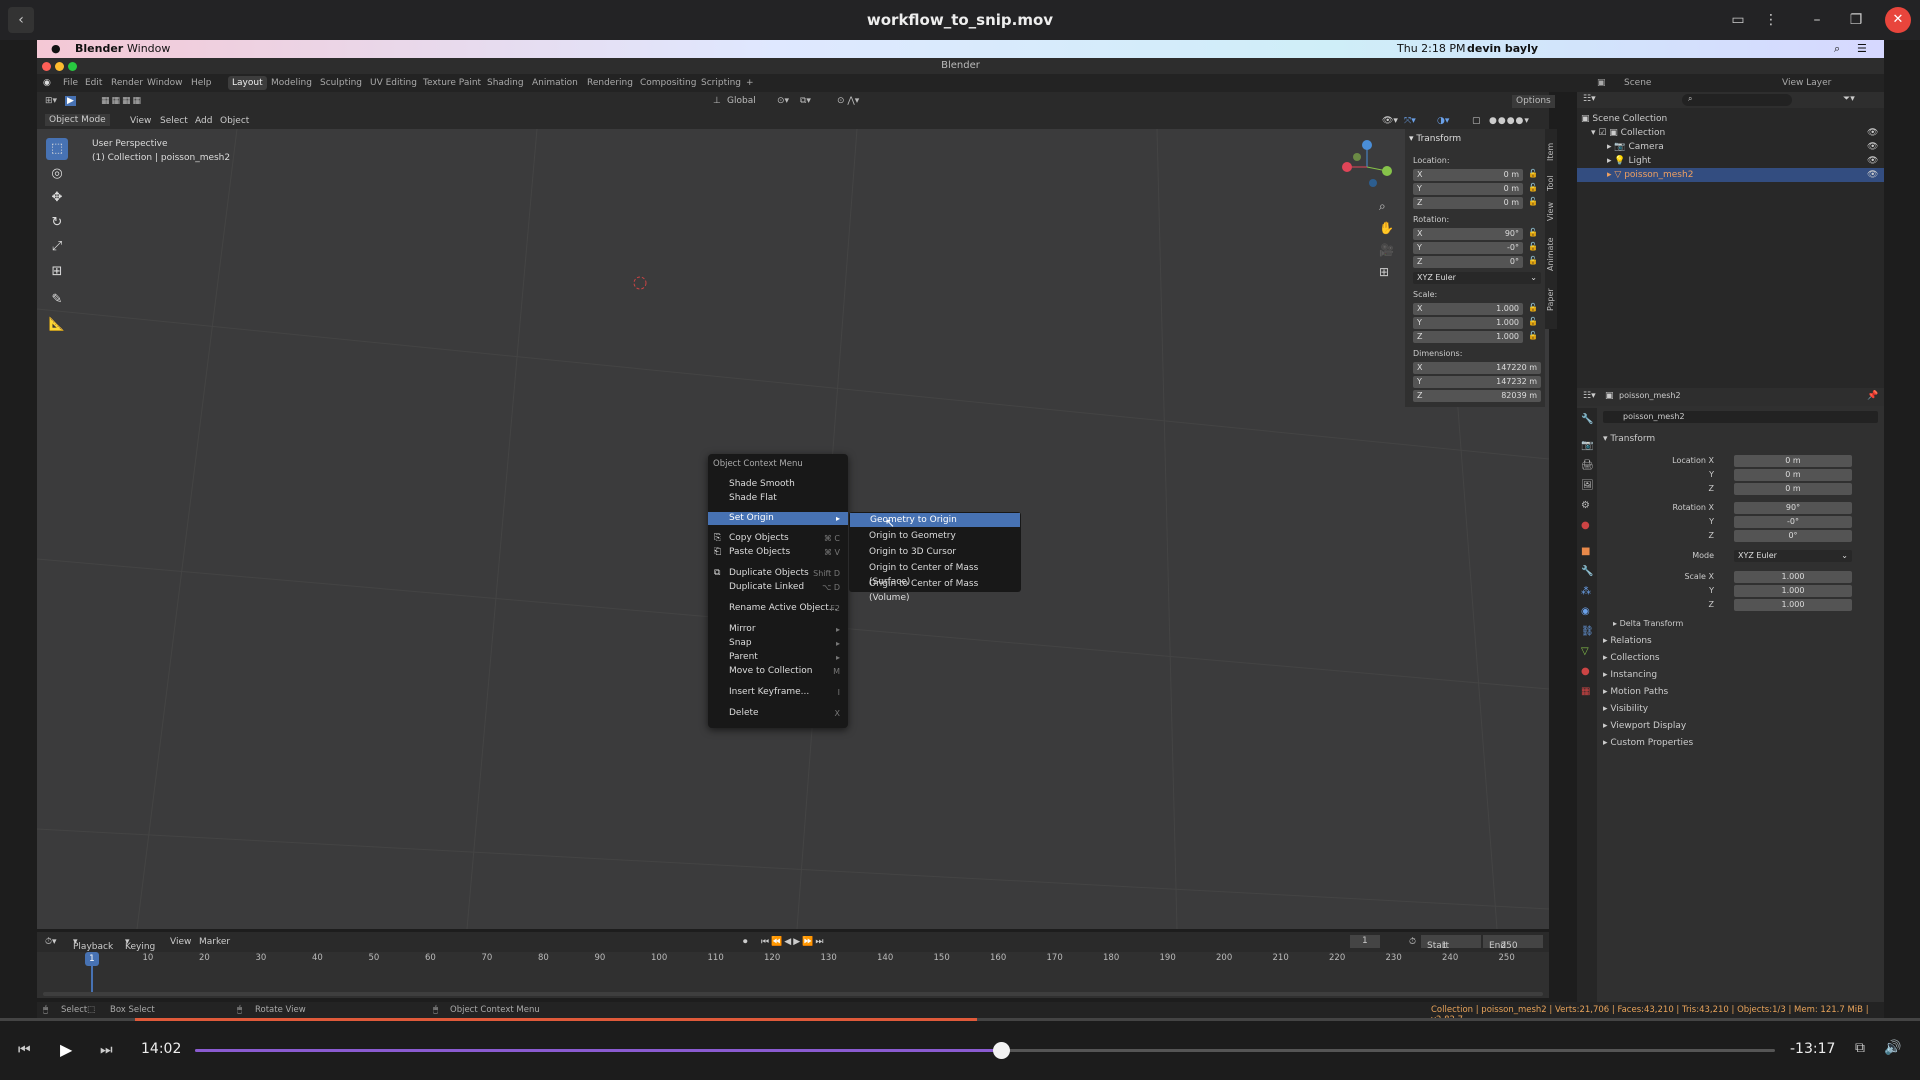 This screenshot has height=1080, width=1920. I want to click on prop-scale-y: 1.000, so click(1793, 591).